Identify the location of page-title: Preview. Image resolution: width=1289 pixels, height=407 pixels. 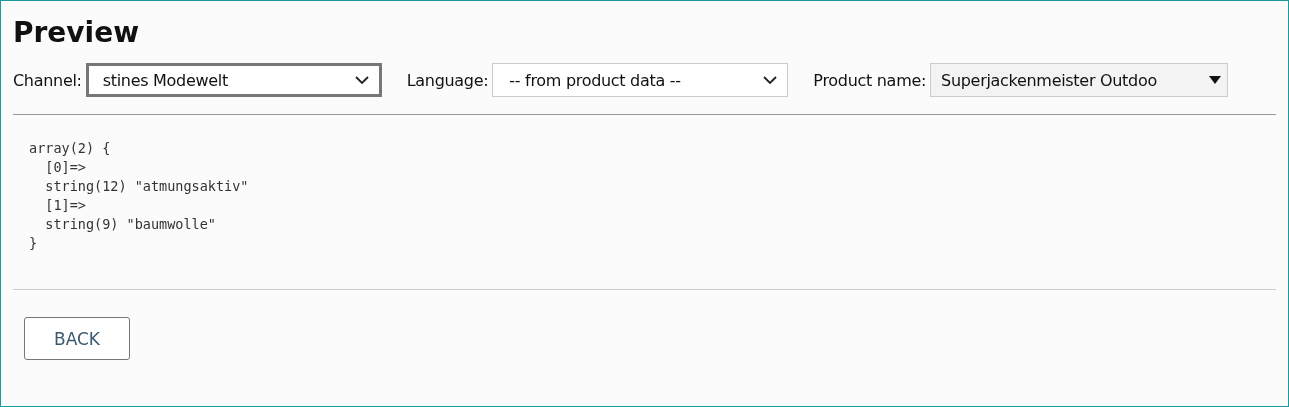
(77, 33).